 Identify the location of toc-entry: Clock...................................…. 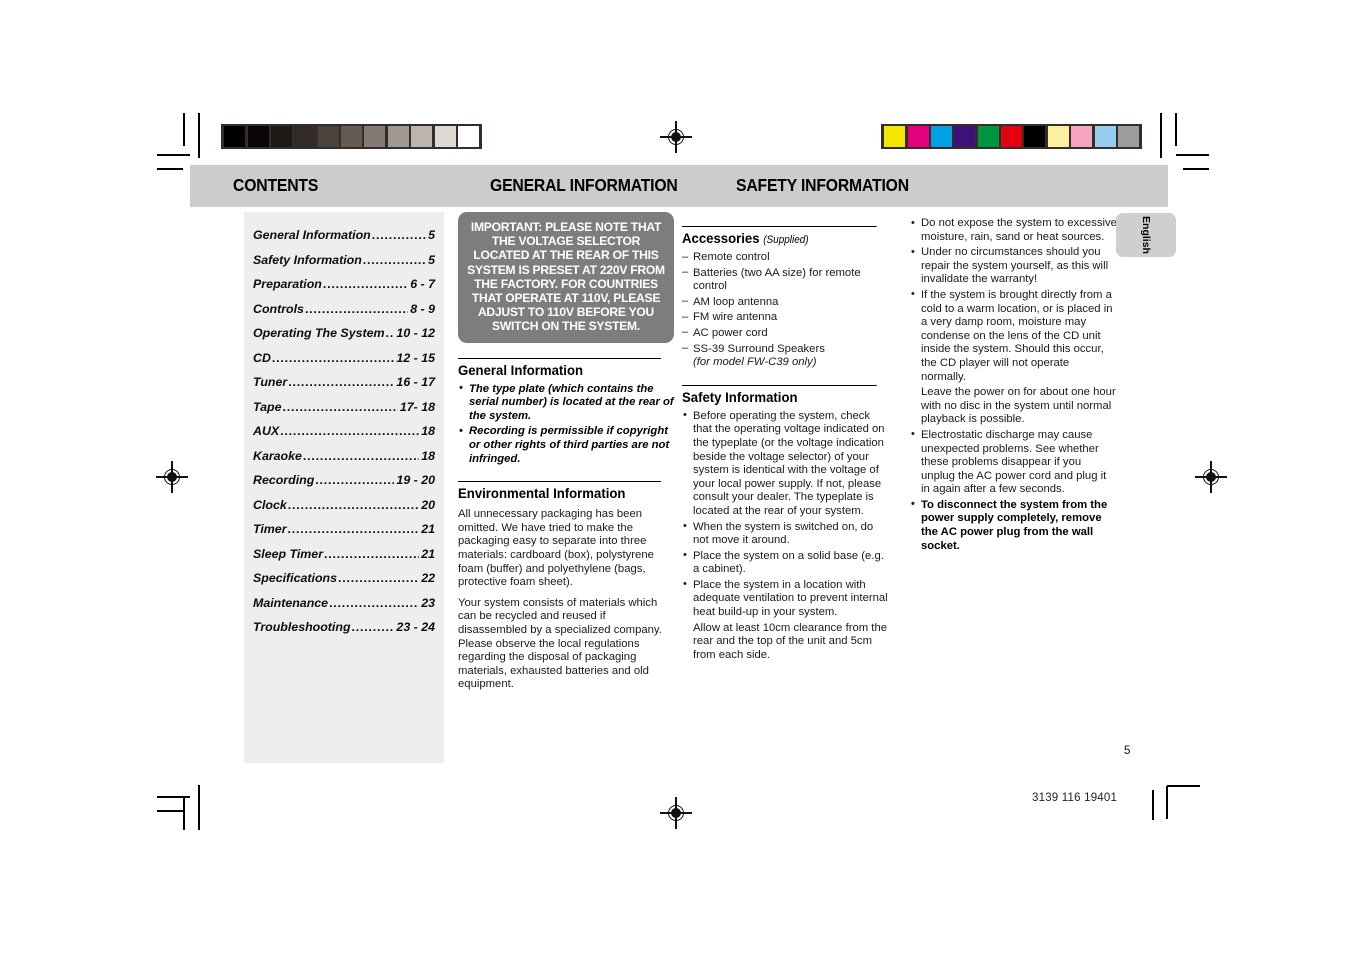
(344, 505).